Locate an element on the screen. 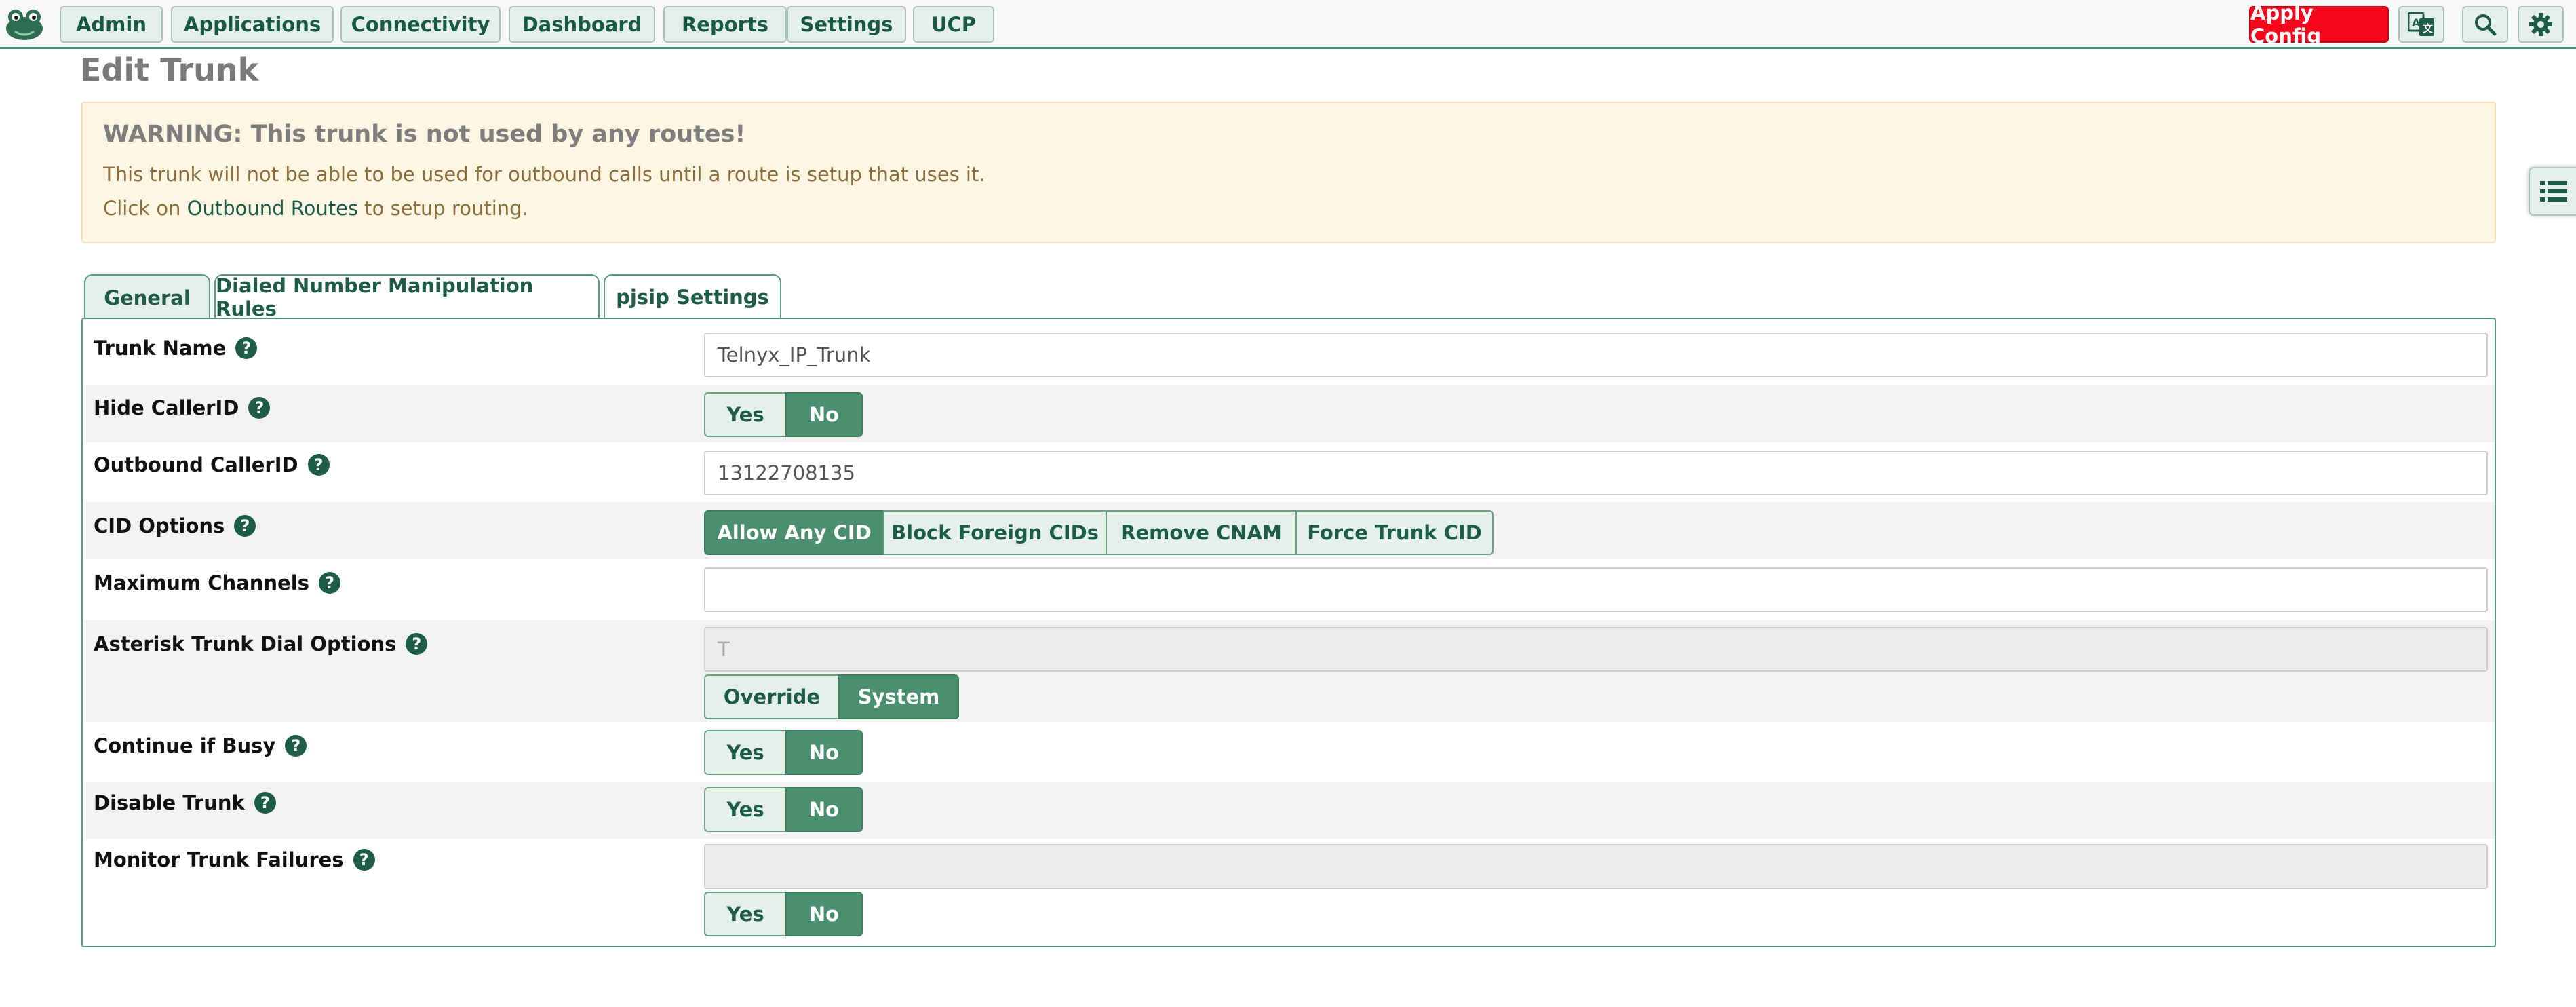 The height and width of the screenshot is (1007, 2576). nav-admin: Admin is located at coordinates (111, 24).